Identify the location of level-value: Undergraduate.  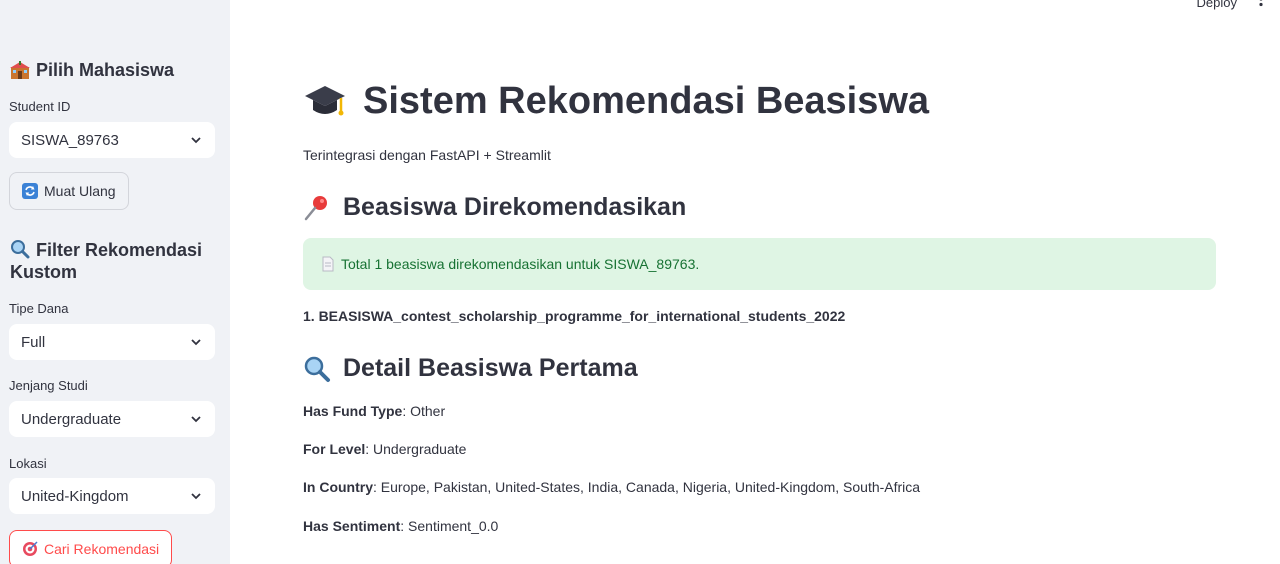
(71, 419).